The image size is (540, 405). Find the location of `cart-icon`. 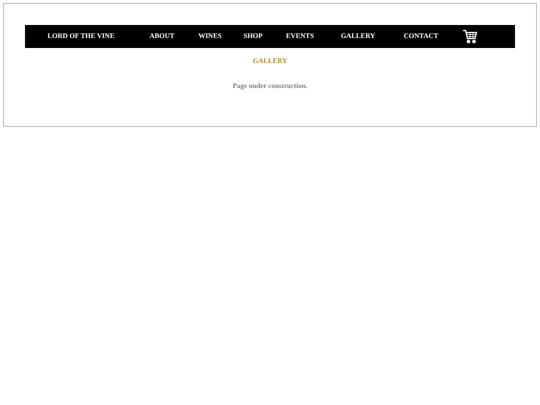

cart-icon is located at coordinates (470, 36).